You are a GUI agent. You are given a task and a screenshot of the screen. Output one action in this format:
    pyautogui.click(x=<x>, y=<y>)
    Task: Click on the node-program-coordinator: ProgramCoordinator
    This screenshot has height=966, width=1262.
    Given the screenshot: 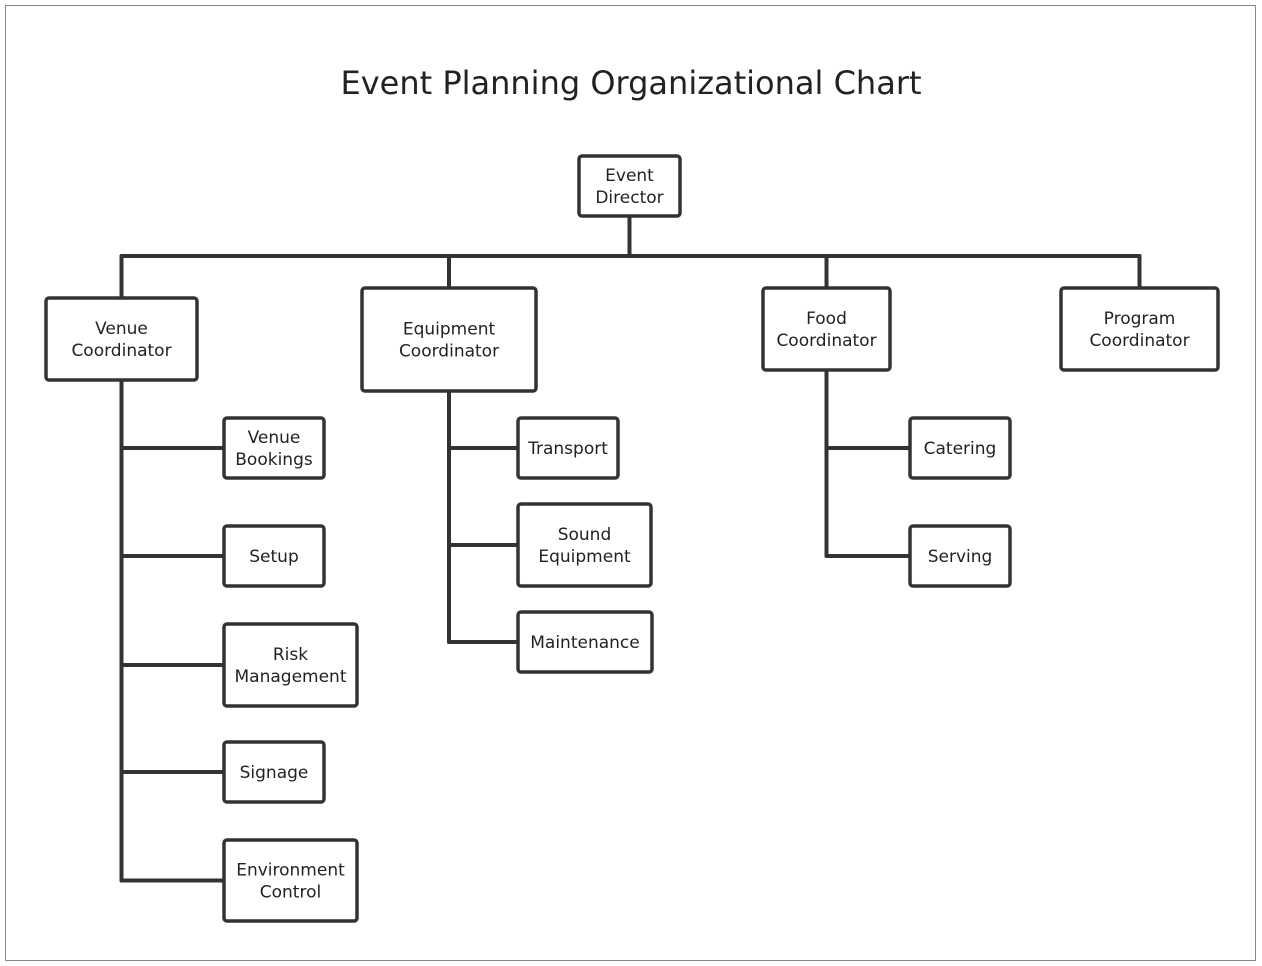 What is the action you would take?
    pyautogui.click(x=1139, y=329)
    